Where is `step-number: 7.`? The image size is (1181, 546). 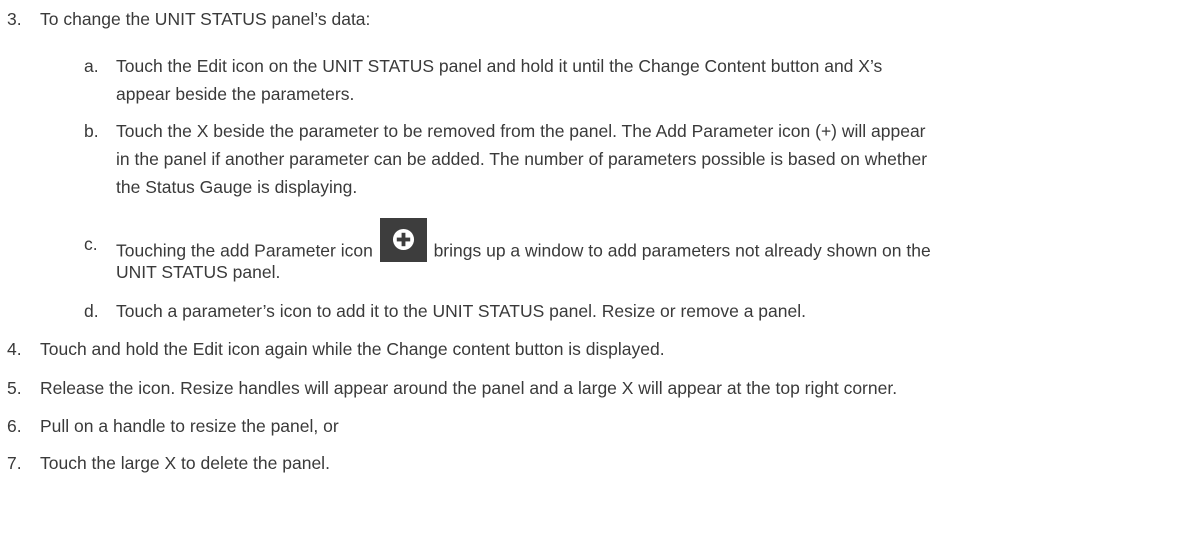 step-number: 7. is located at coordinates (14, 463).